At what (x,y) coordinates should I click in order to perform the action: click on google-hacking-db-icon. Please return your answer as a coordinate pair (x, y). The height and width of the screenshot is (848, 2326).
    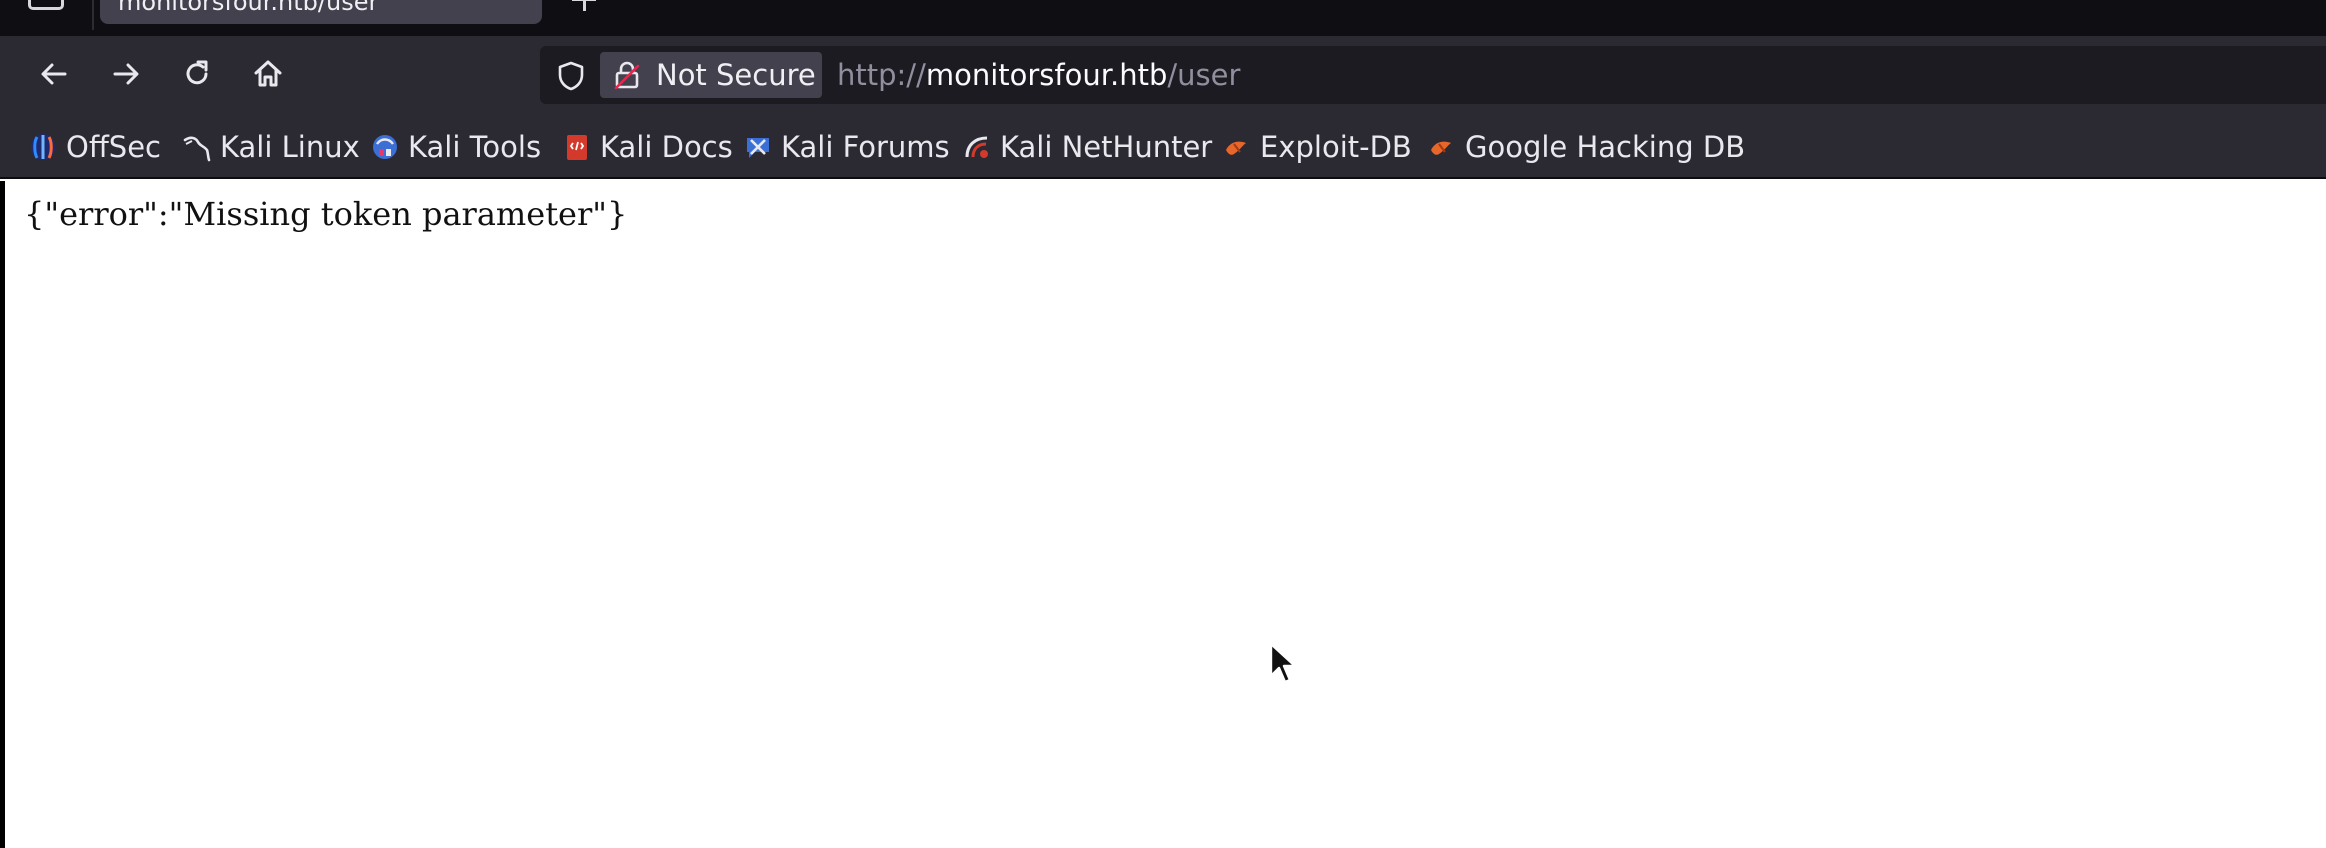
    Looking at the image, I should click on (1441, 148).